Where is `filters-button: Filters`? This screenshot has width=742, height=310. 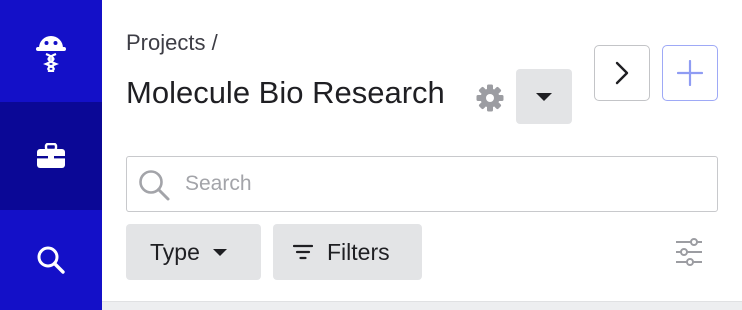
filters-button: Filters is located at coordinates (347, 252).